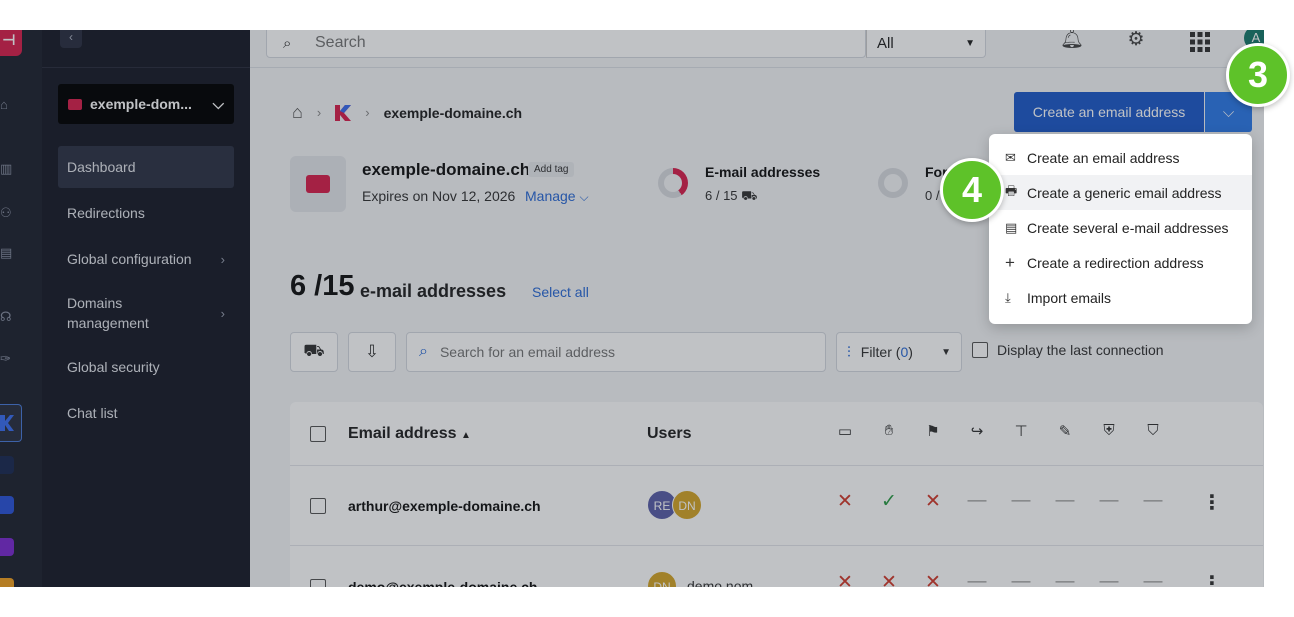  I want to click on menu-item-import-emails: ⤓ Import emails, so click(1120, 297).